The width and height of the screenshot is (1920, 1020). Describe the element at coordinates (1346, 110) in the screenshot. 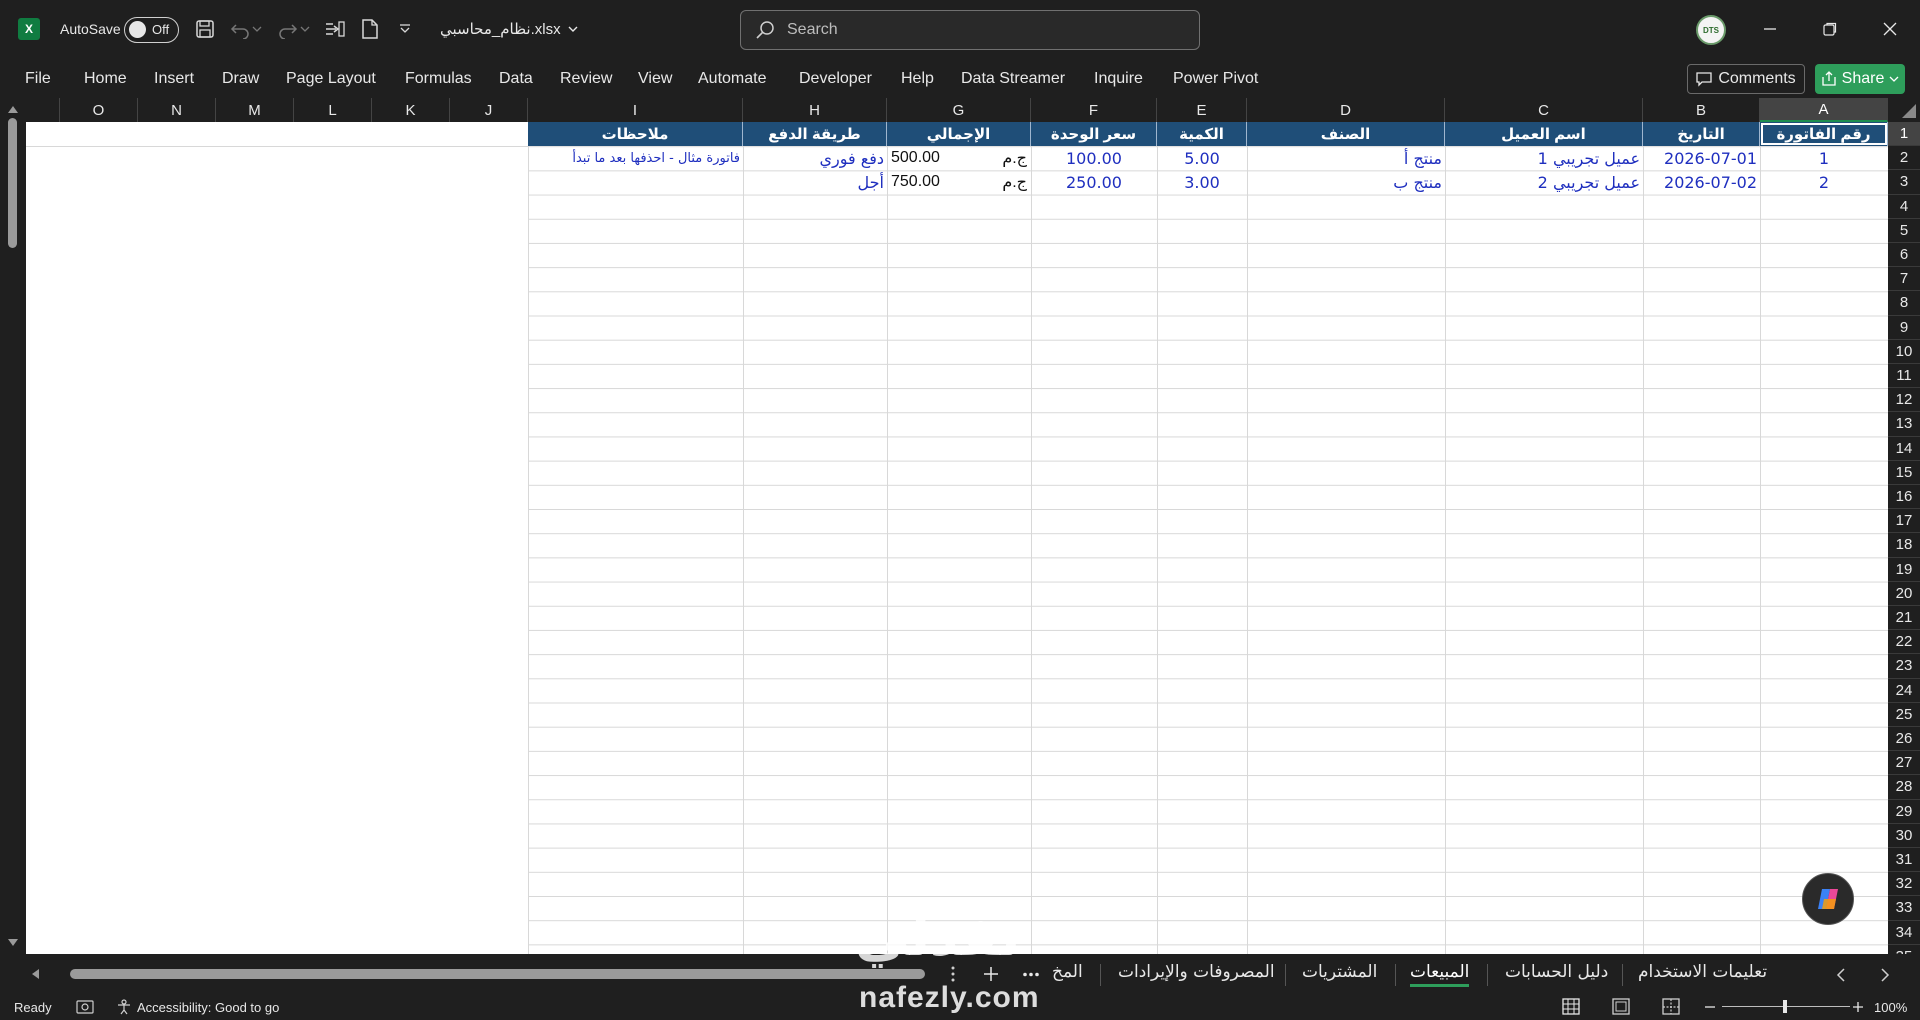

I see `column-header-d: D` at that location.